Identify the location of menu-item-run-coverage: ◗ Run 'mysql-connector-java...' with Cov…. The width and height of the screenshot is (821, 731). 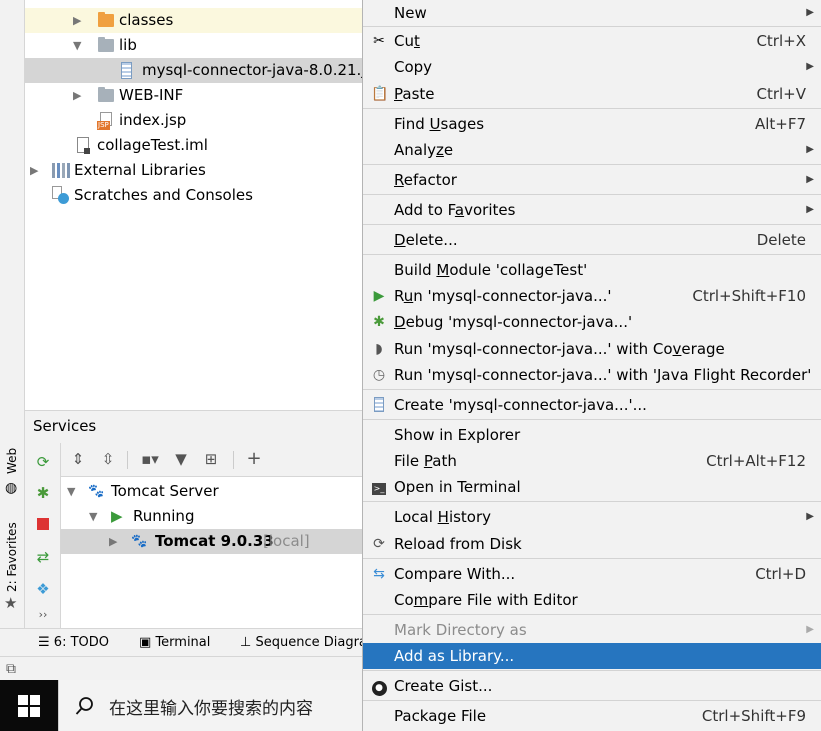
(592, 349).